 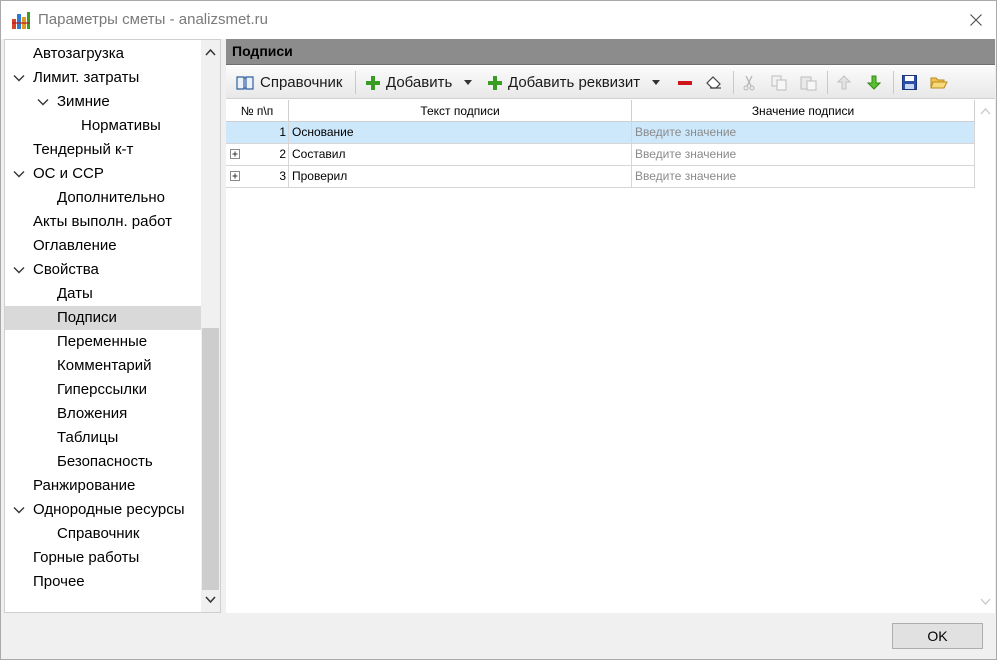 I want to click on signature-text-cell: Проверил, so click(x=460, y=176).